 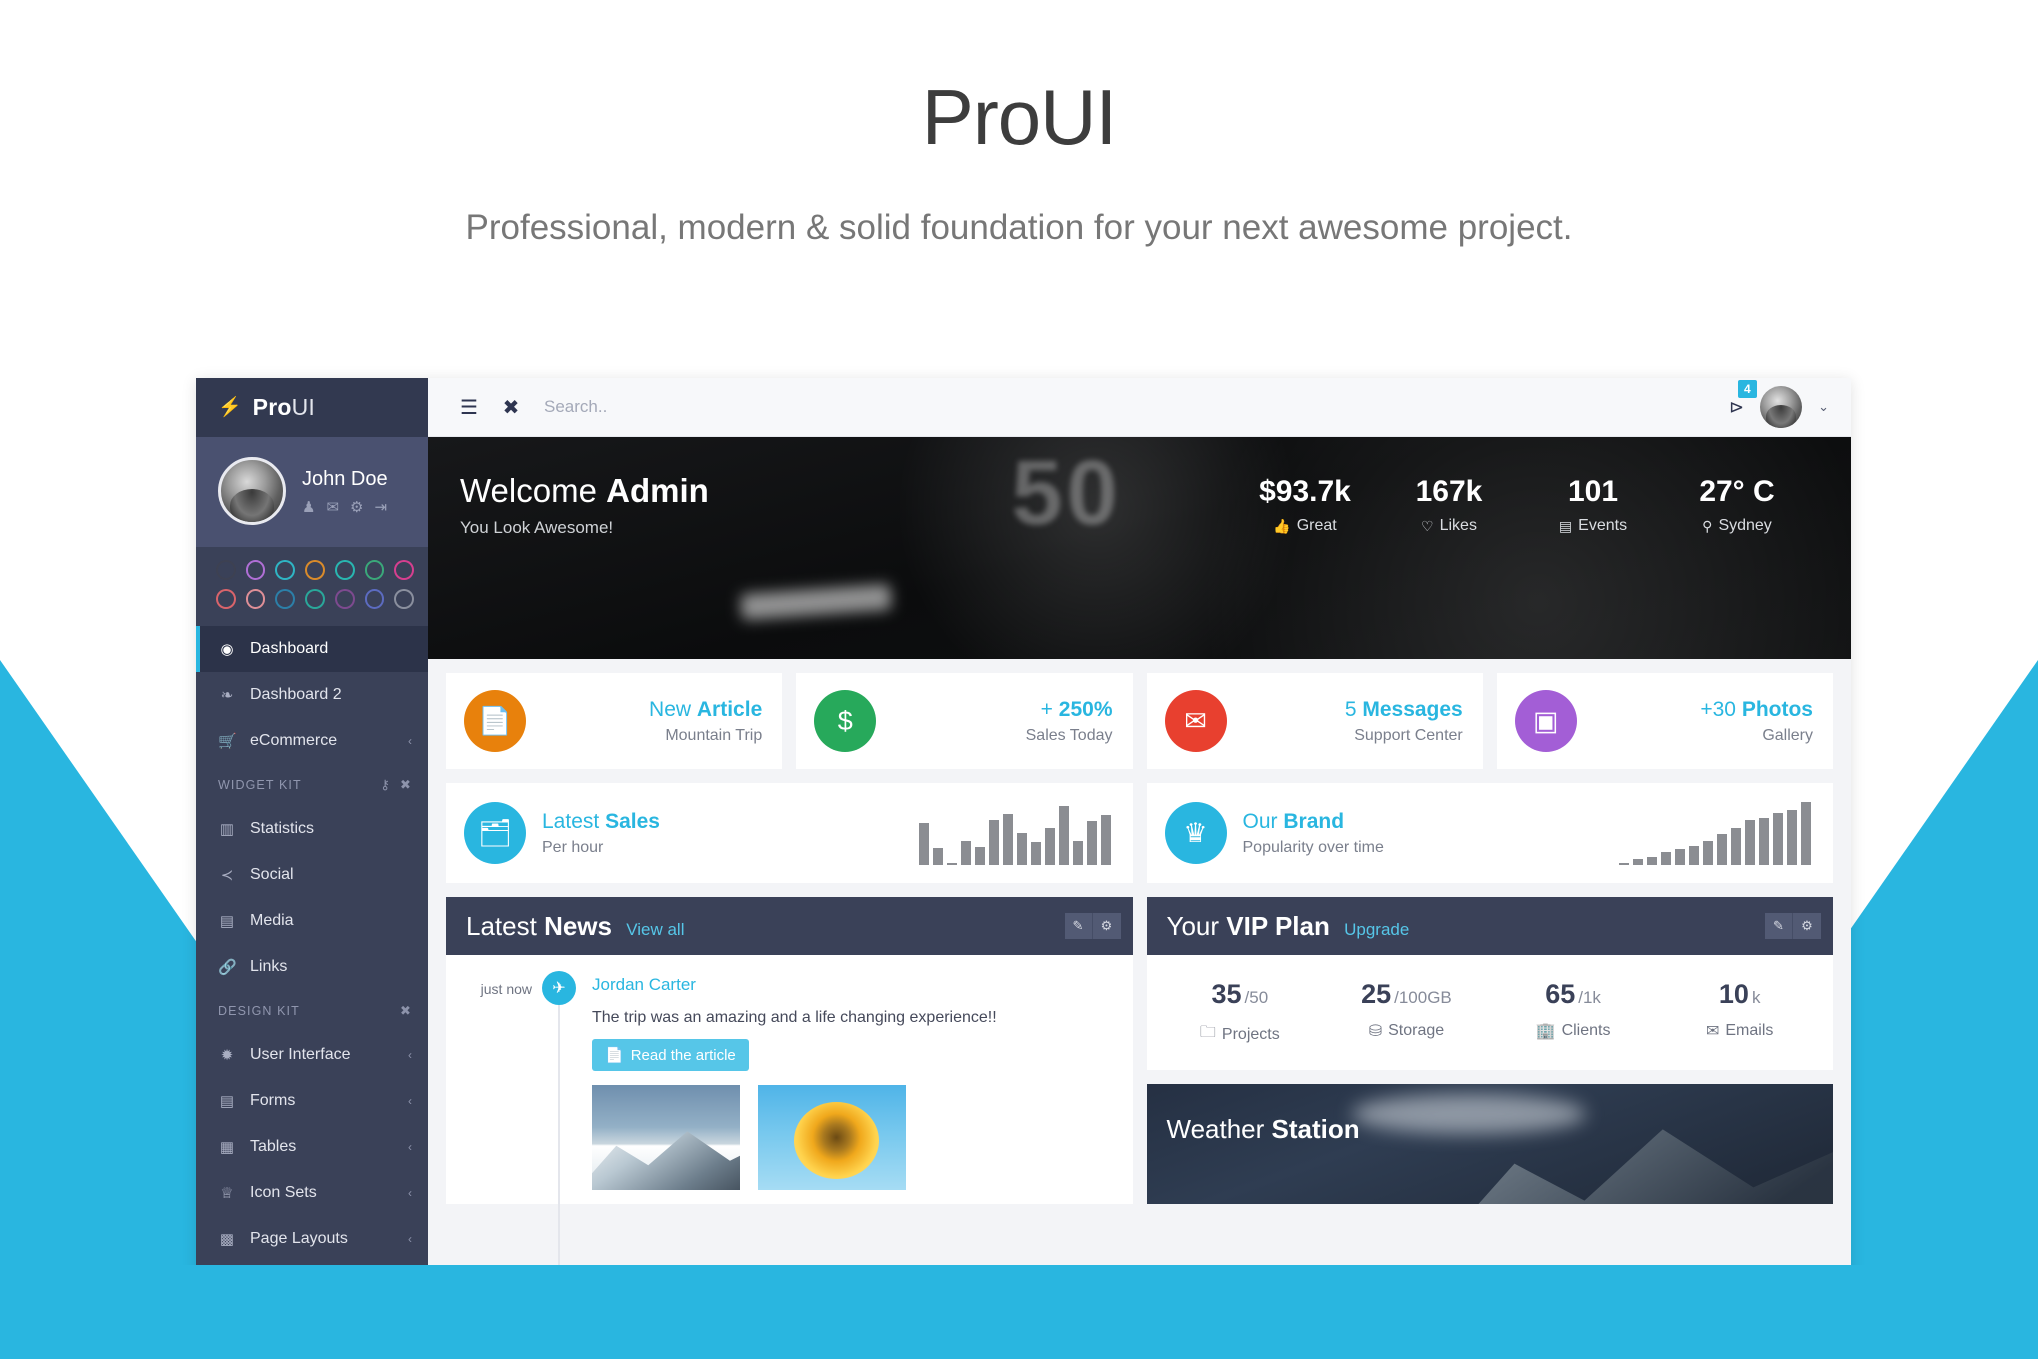 I want to click on user-icon: ♟, so click(x=308, y=507).